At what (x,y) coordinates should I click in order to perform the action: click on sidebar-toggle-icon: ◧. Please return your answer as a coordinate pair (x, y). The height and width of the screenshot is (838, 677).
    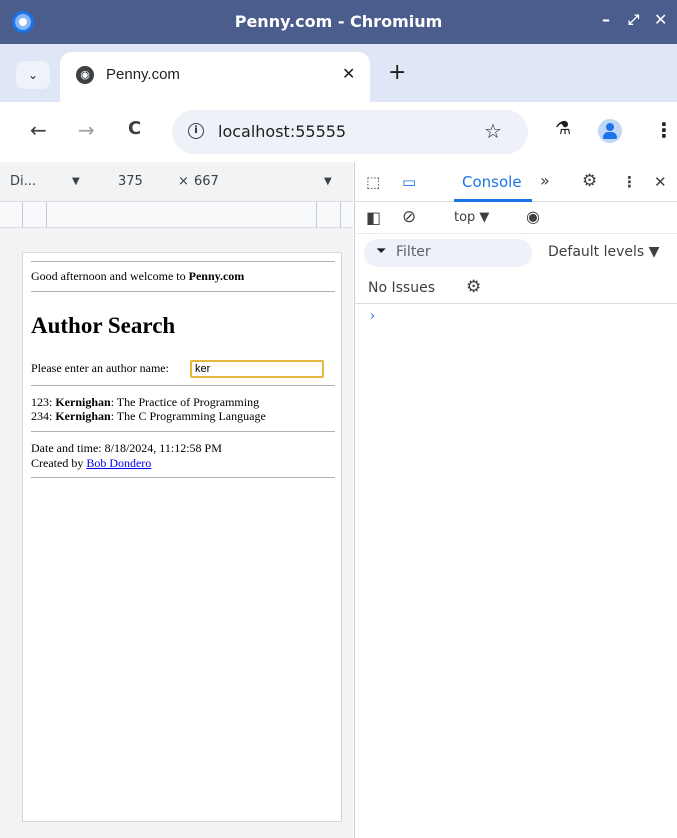
    Looking at the image, I should click on (373, 217).